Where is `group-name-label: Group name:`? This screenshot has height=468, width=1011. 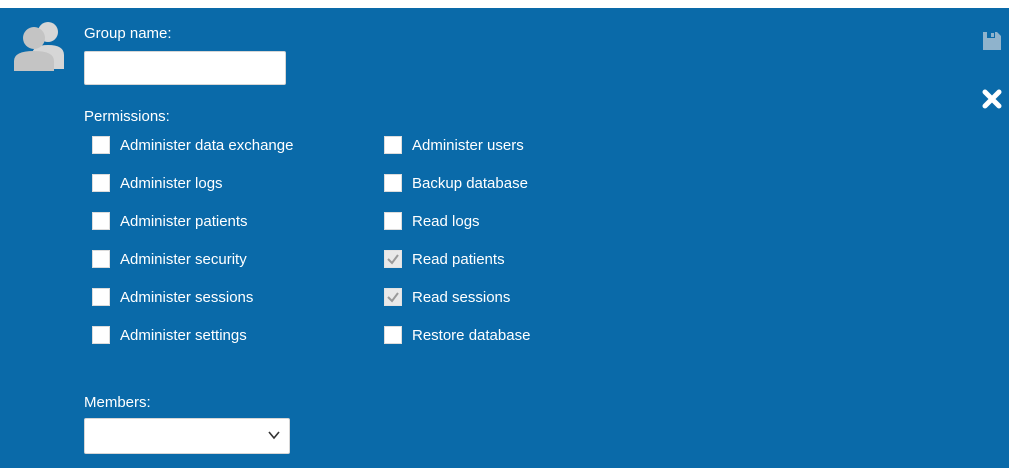
group-name-label: Group name: is located at coordinates (128, 33).